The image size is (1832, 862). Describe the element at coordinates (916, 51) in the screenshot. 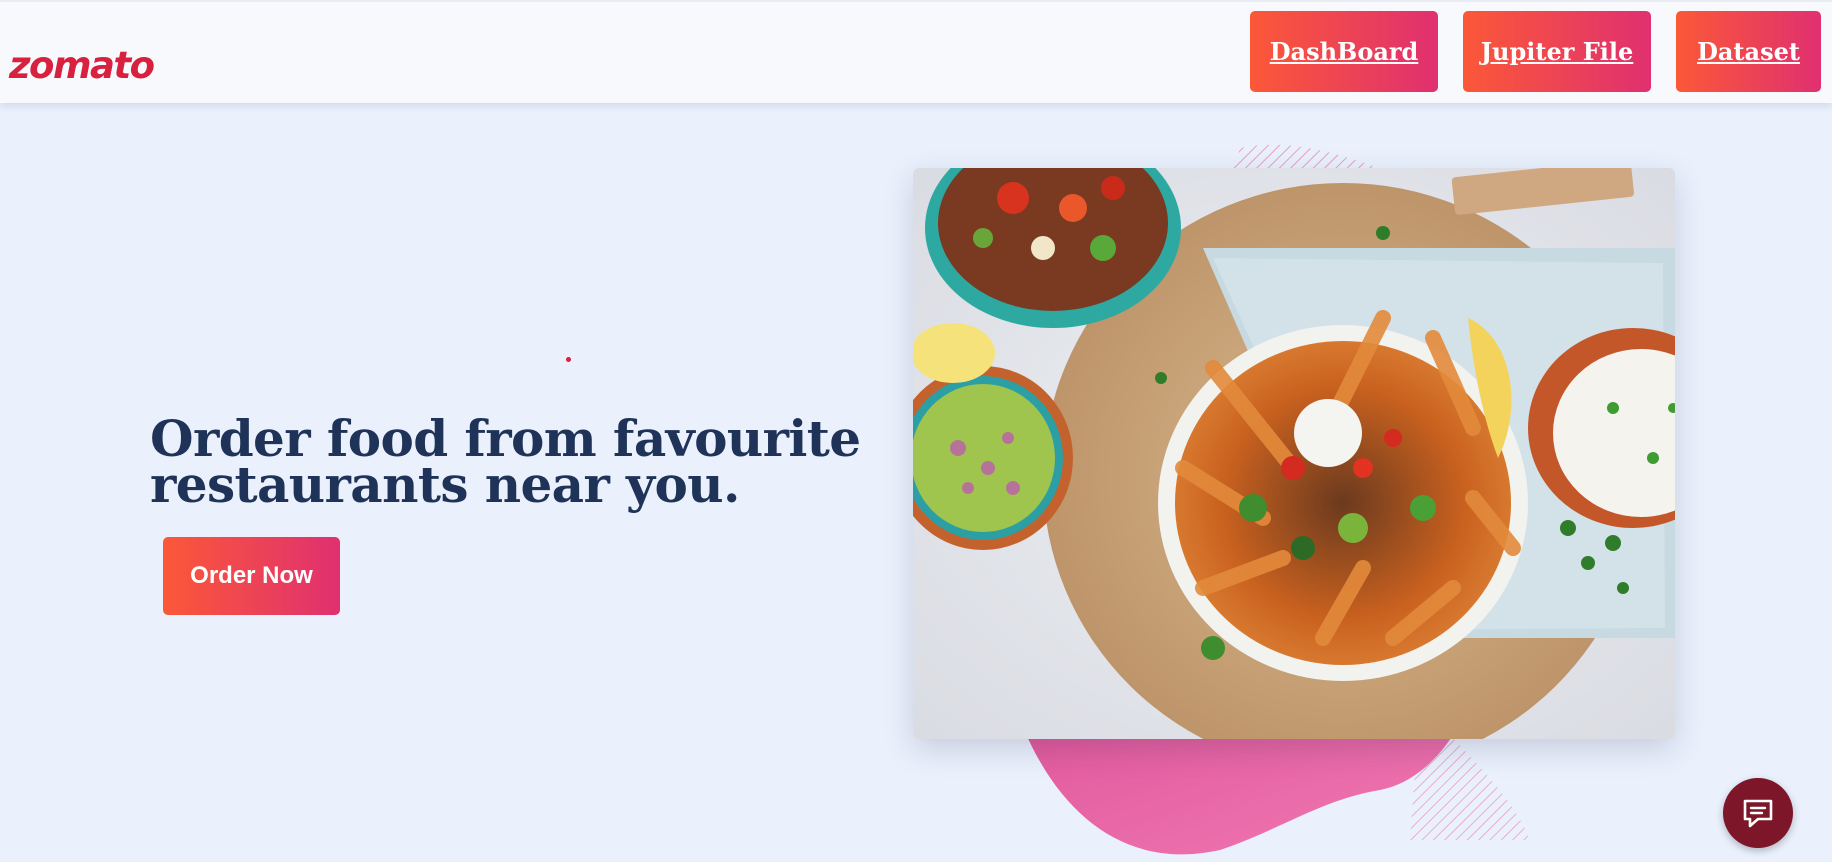

I see `top-navbar: zomato DashBoard Jupiter File Dataset` at that location.